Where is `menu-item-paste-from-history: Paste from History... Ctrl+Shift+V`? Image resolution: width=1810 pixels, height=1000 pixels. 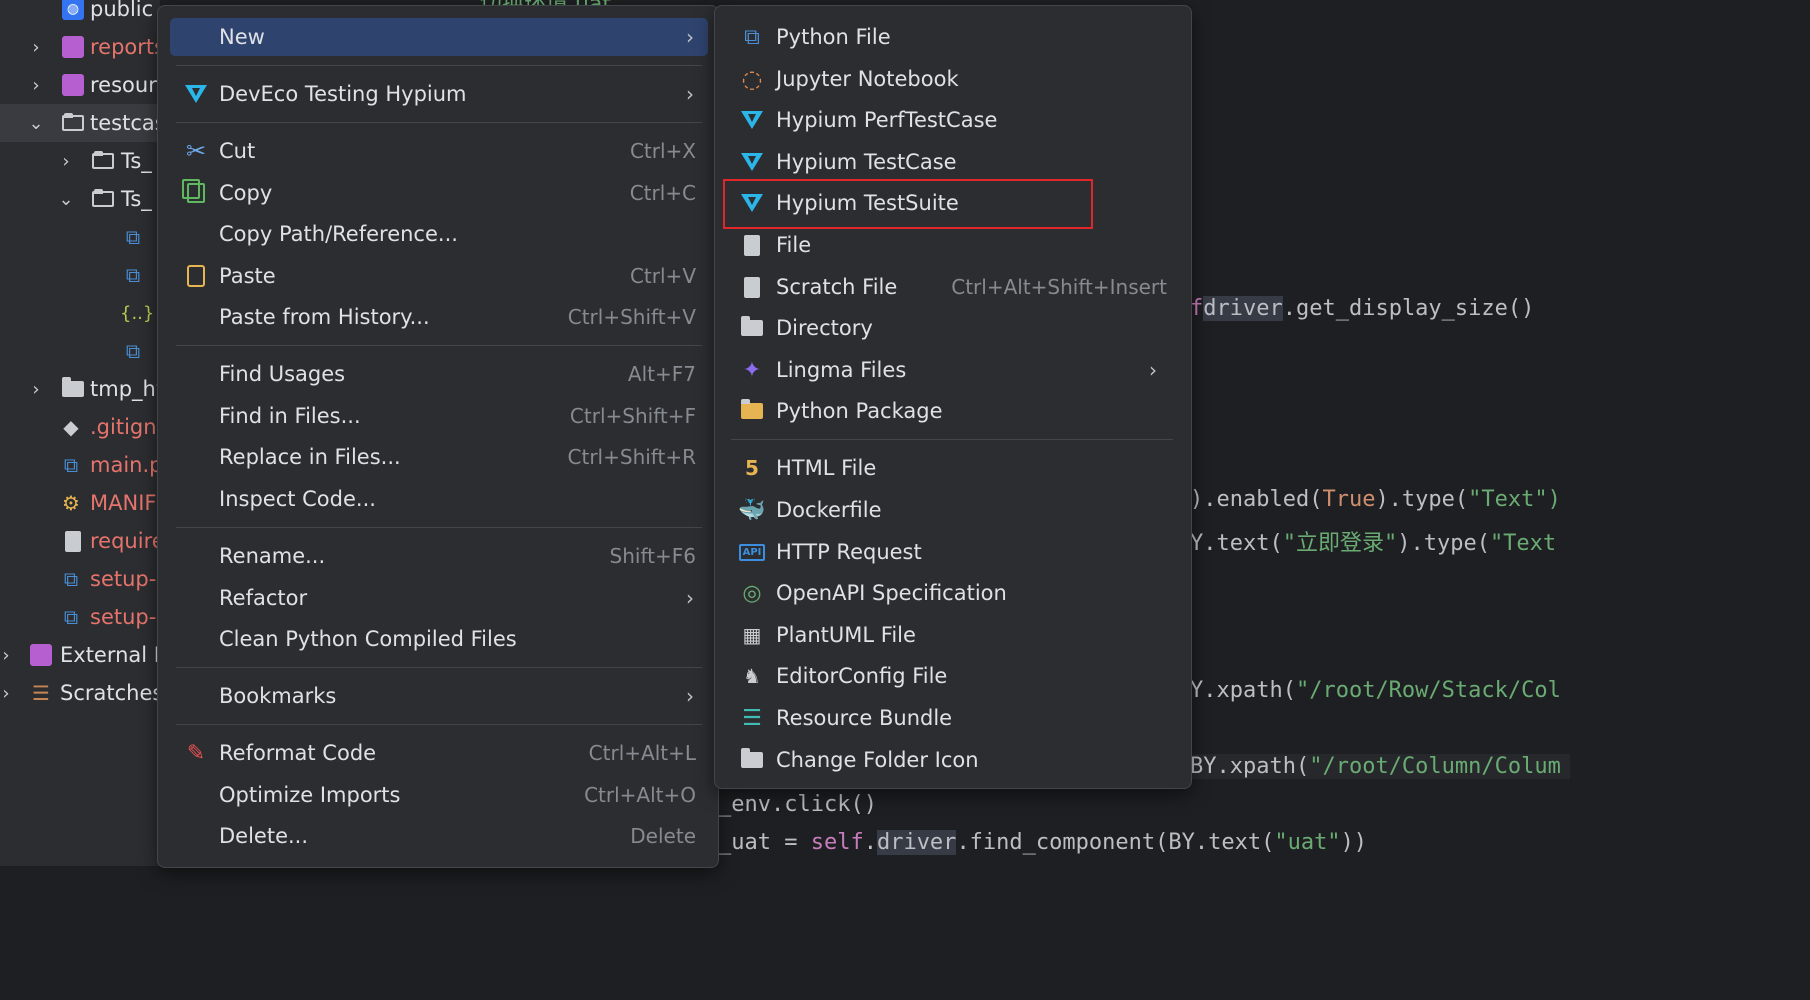
menu-item-paste-from-history: Paste from History... Ctrl+Shift+V is located at coordinates (439, 317).